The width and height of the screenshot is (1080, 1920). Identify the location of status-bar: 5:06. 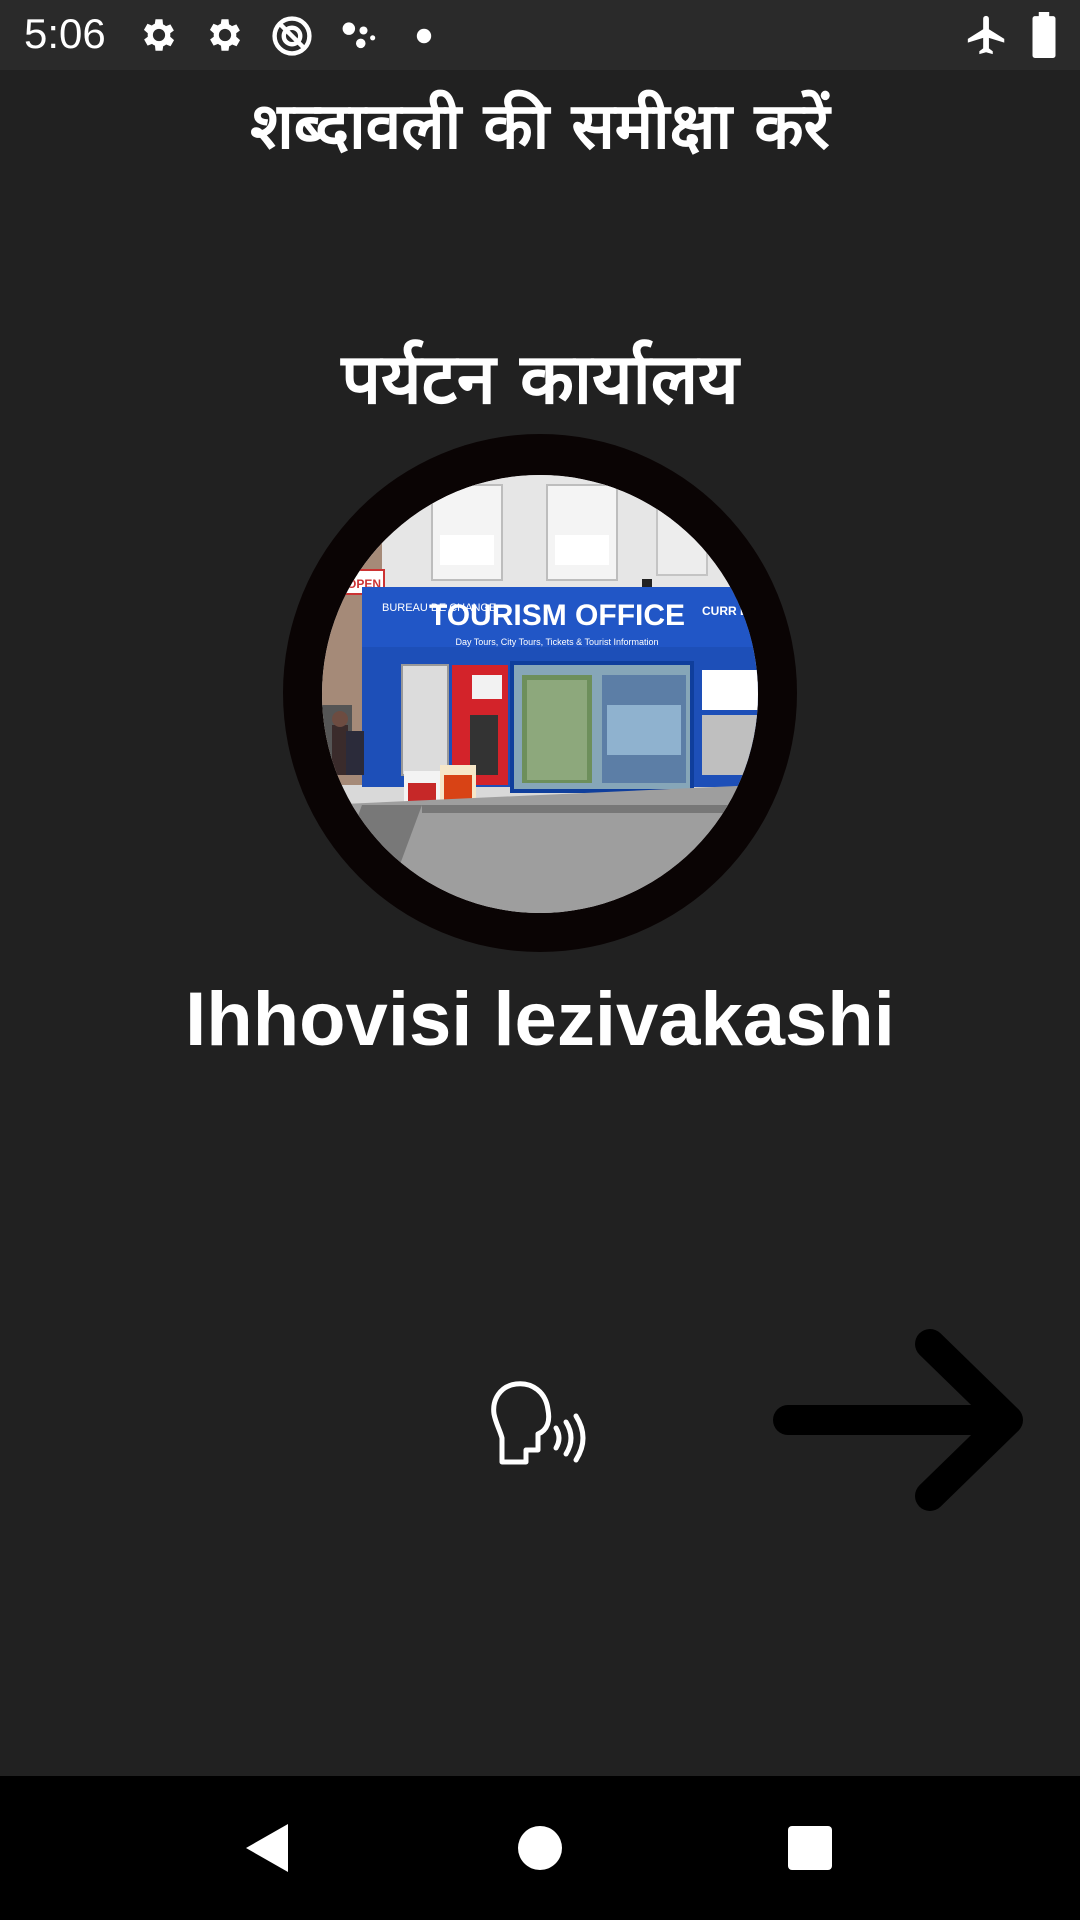
(540, 35).